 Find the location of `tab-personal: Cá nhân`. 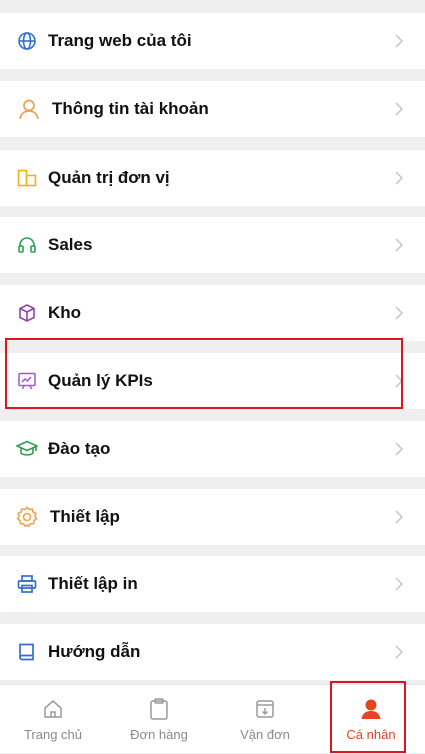

tab-personal: Cá nhân is located at coordinates (371, 719).